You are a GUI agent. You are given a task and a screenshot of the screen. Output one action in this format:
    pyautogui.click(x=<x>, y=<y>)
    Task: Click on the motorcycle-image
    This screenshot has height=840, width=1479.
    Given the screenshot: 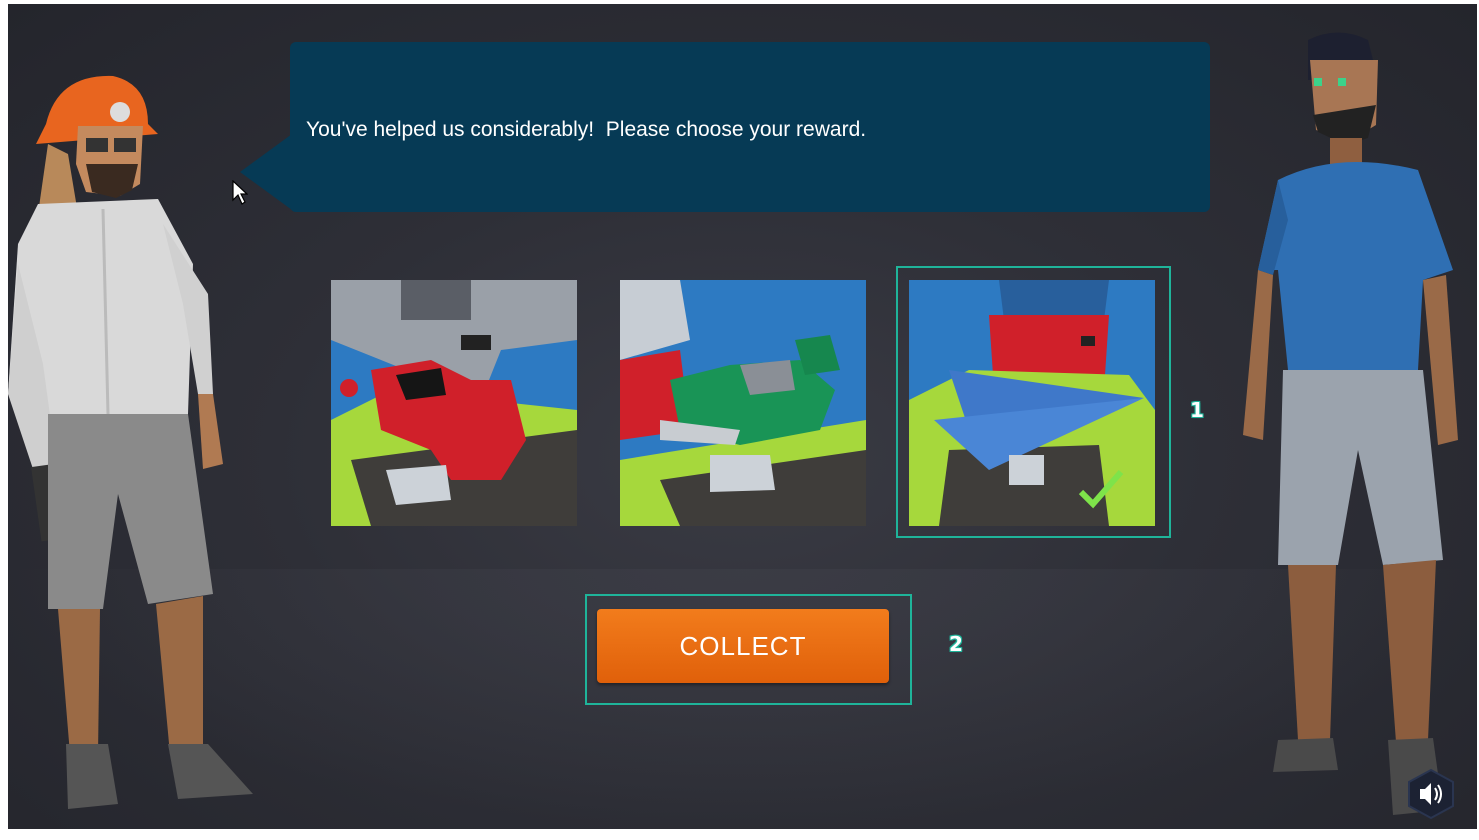 What is the action you would take?
    pyautogui.click(x=743, y=403)
    